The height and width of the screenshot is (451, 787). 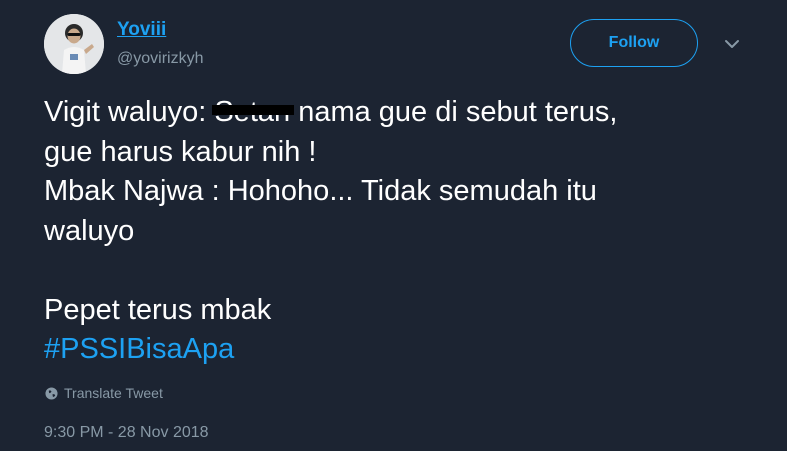 I want to click on chevron-down-icon, so click(x=732, y=44).